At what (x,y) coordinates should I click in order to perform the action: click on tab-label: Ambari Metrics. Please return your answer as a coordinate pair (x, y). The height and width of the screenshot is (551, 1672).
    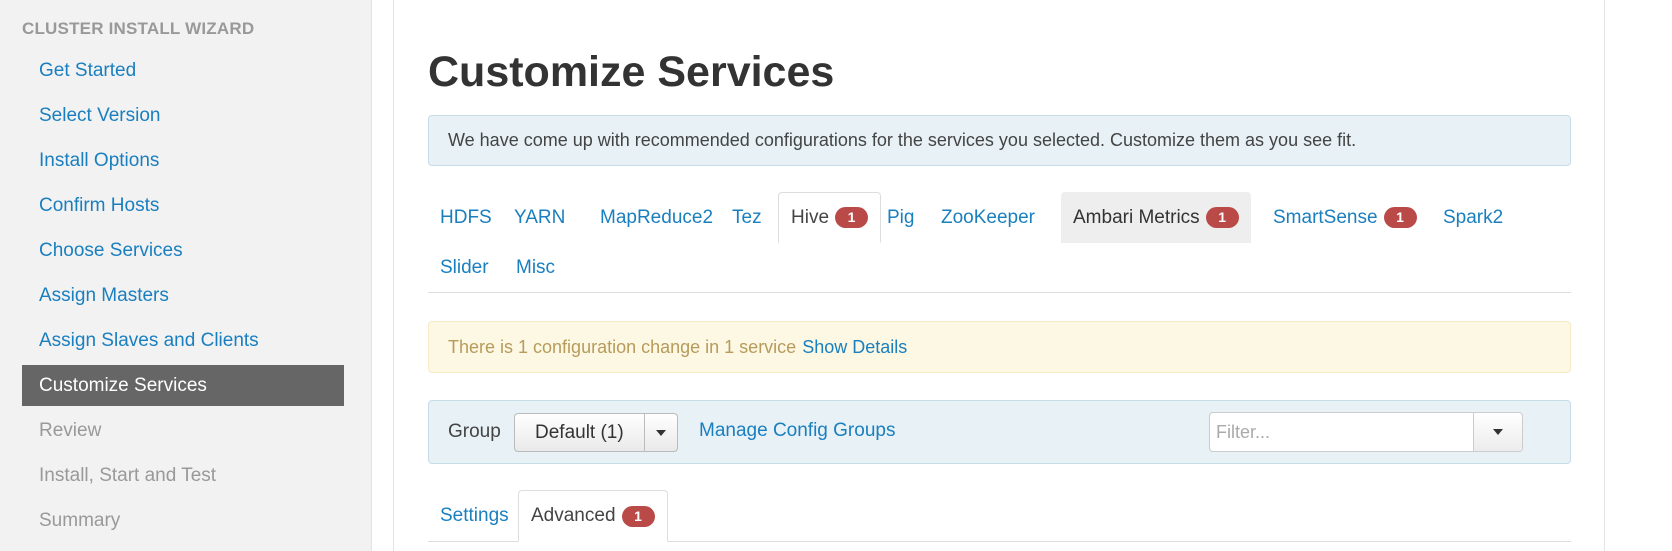
    Looking at the image, I should click on (1136, 217).